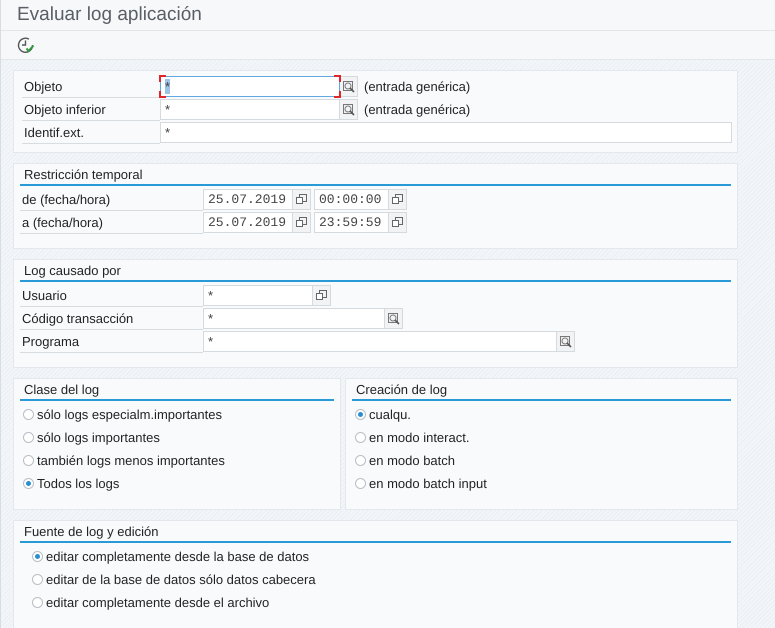 This screenshot has height=628, width=775. I want to click on option-label: editar de la base de datos sólo datos cabecera, so click(181, 579).